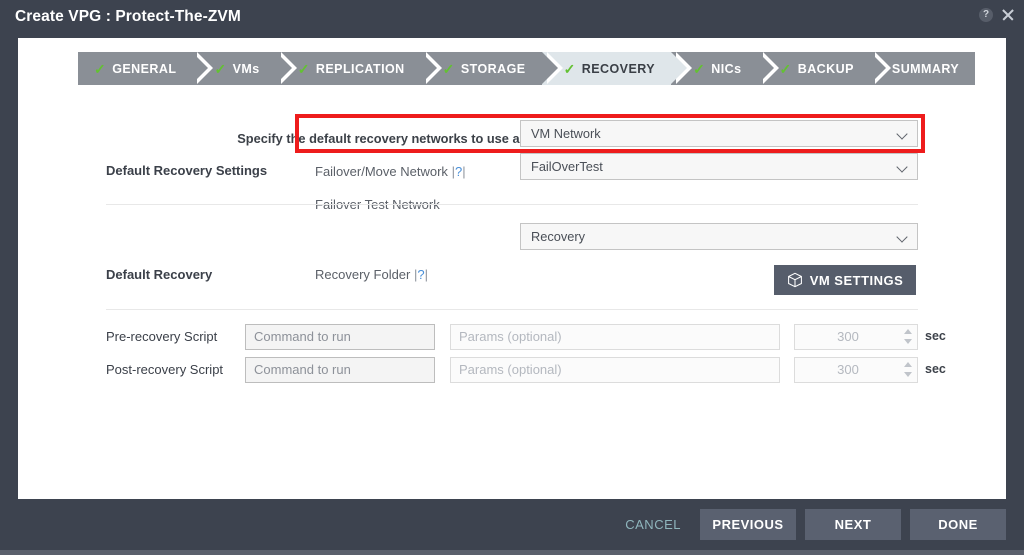 Image resolution: width=1024 pixels, height=555 pixels. I want to click on wizard-step-general: ✓ GENERAL, so click(146, 68).